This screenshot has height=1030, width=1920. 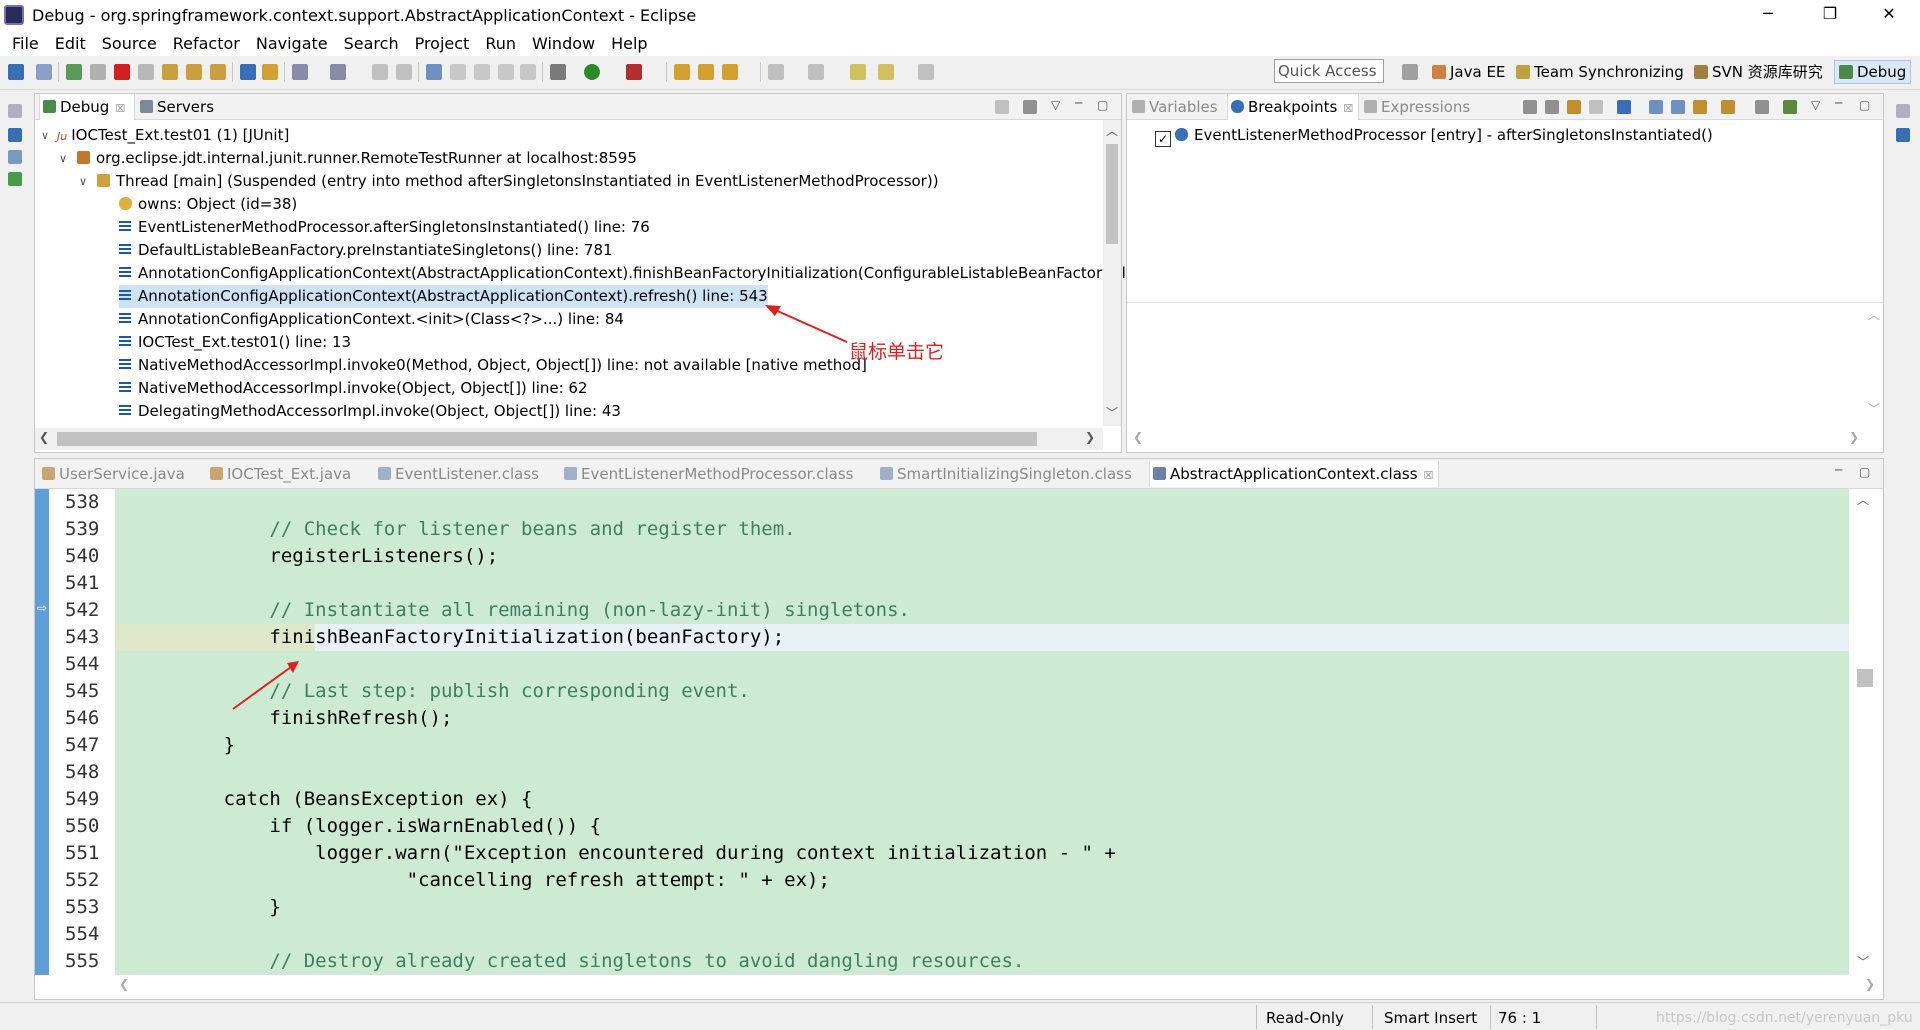 I want to click on perspective-debug: Debug, so click(x=1873, y=72).